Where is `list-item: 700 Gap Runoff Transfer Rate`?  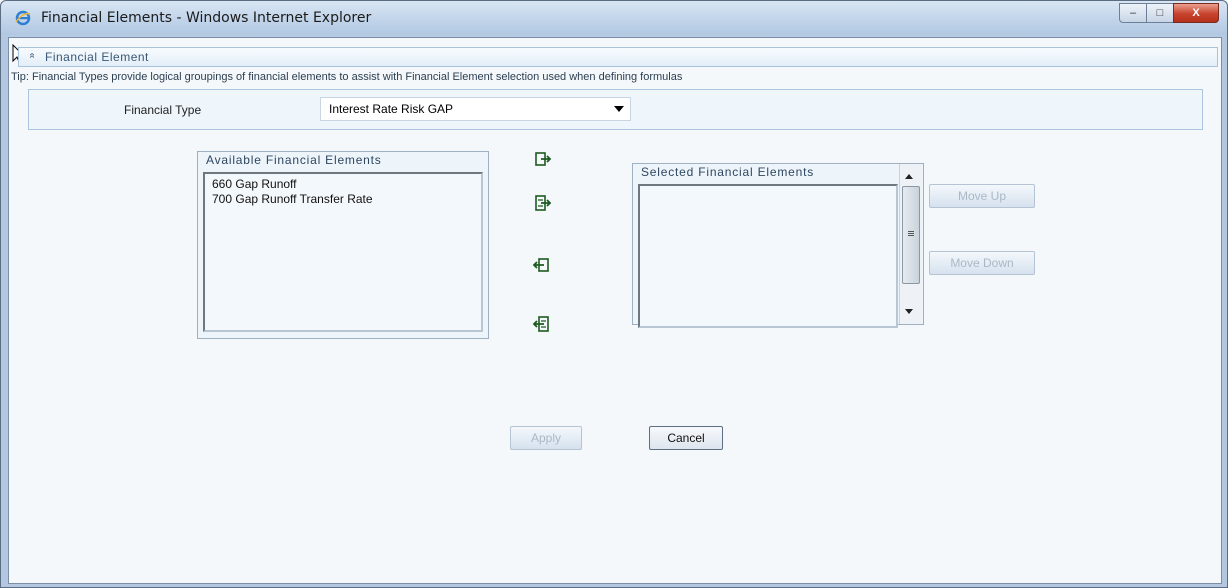
list-item: 700 Gap Runoff Transfer Rate is located at coordinates (292, 199).